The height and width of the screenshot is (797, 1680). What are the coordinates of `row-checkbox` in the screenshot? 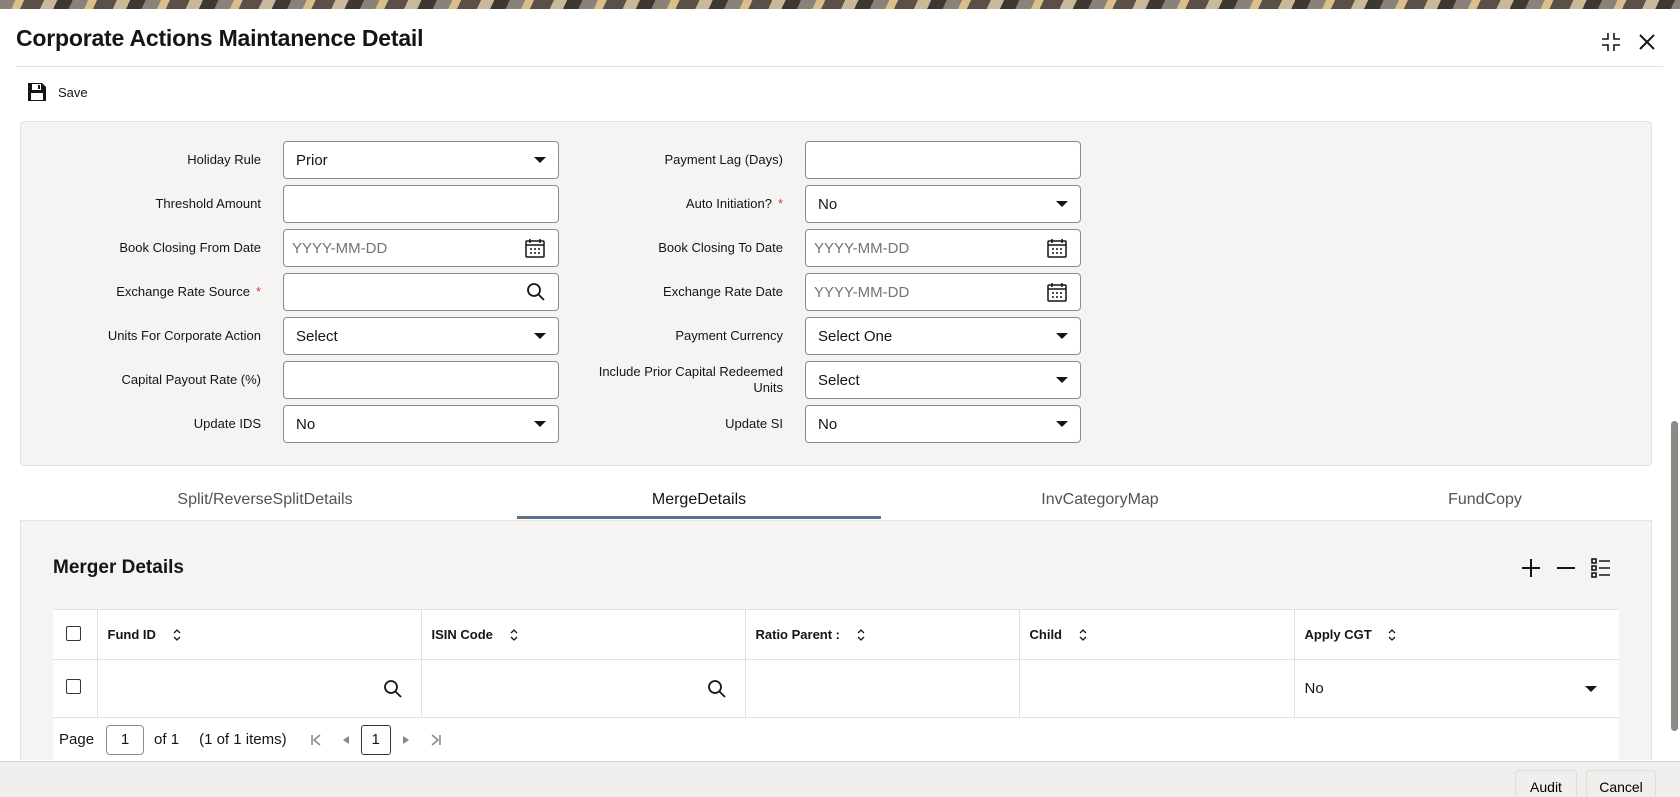 It's located at (73, 686).